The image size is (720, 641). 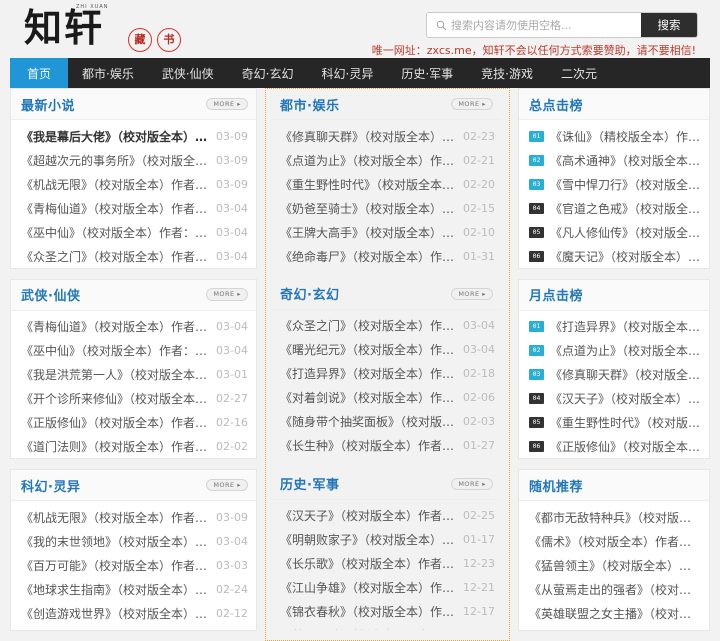 I want to click on book-title-link: 《江山争雄》（校对版全本）作者：江左辰, so click(x=368, y=587).